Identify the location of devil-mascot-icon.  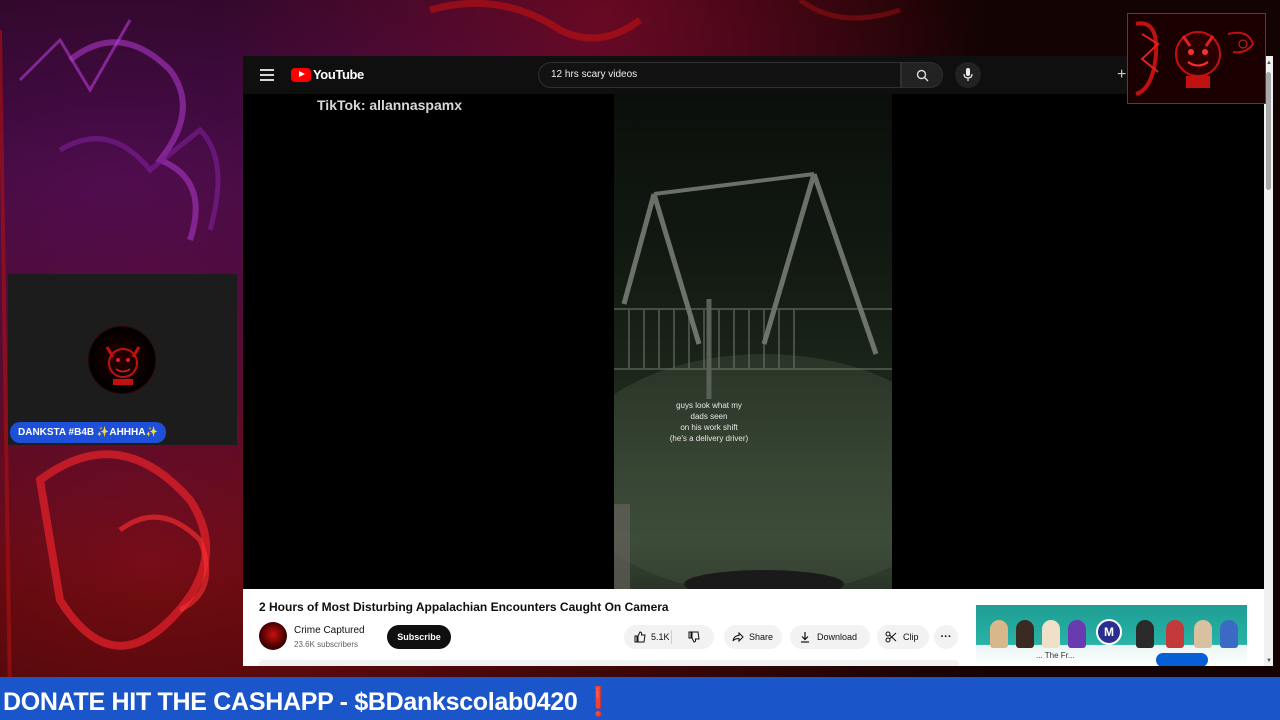
(123, 365).